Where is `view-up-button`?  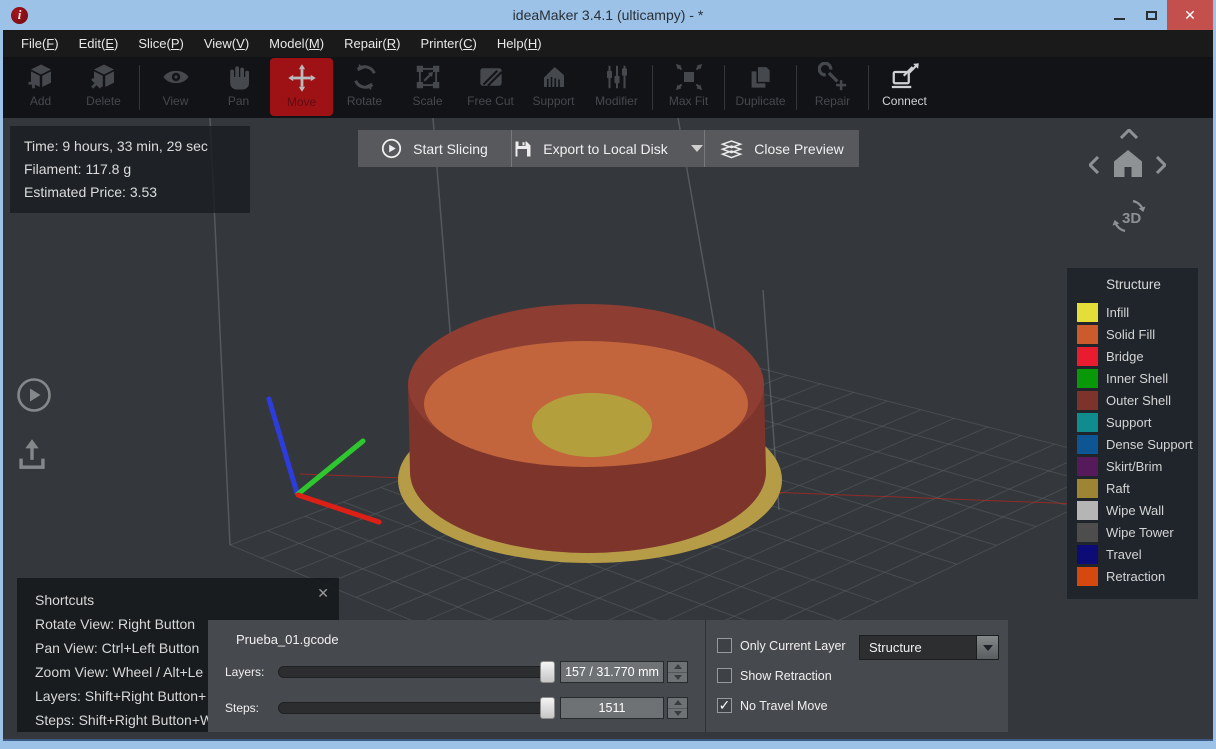
view-up-button is located at coordinates (1129, 135).